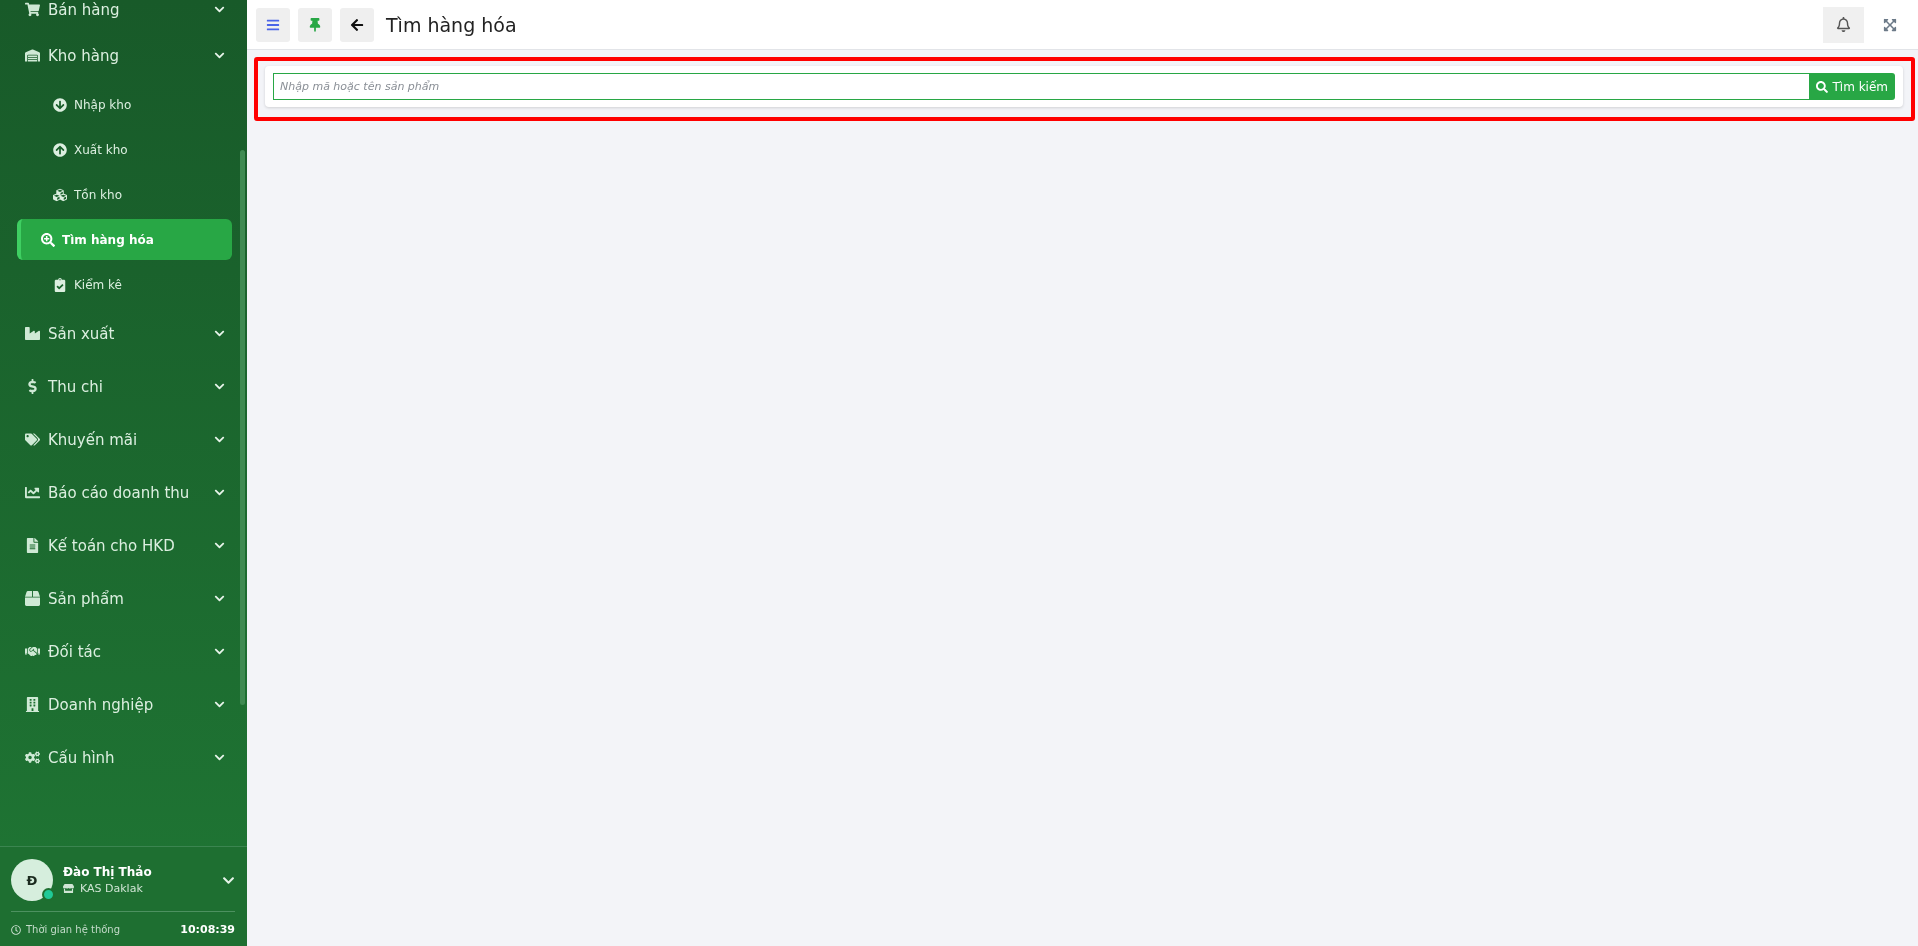 Image resolution: width=1918 pixels, height=946 pixels. Describe the element at coordinates (124, 239) in the screenshot. I see `submenu-item: Tìm hàng hóa` at that location.